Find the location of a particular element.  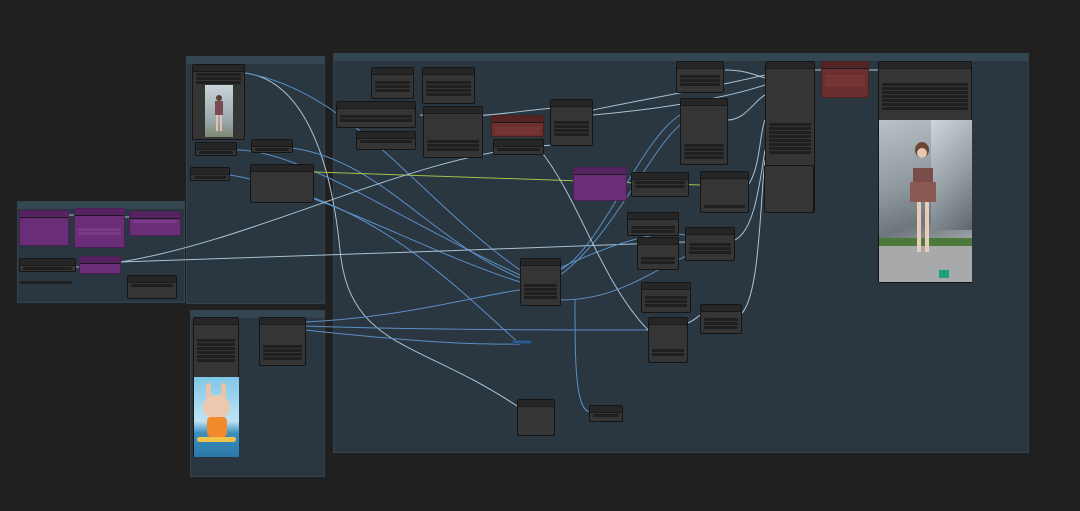

node-person-b is located at coordinates (272, 146).